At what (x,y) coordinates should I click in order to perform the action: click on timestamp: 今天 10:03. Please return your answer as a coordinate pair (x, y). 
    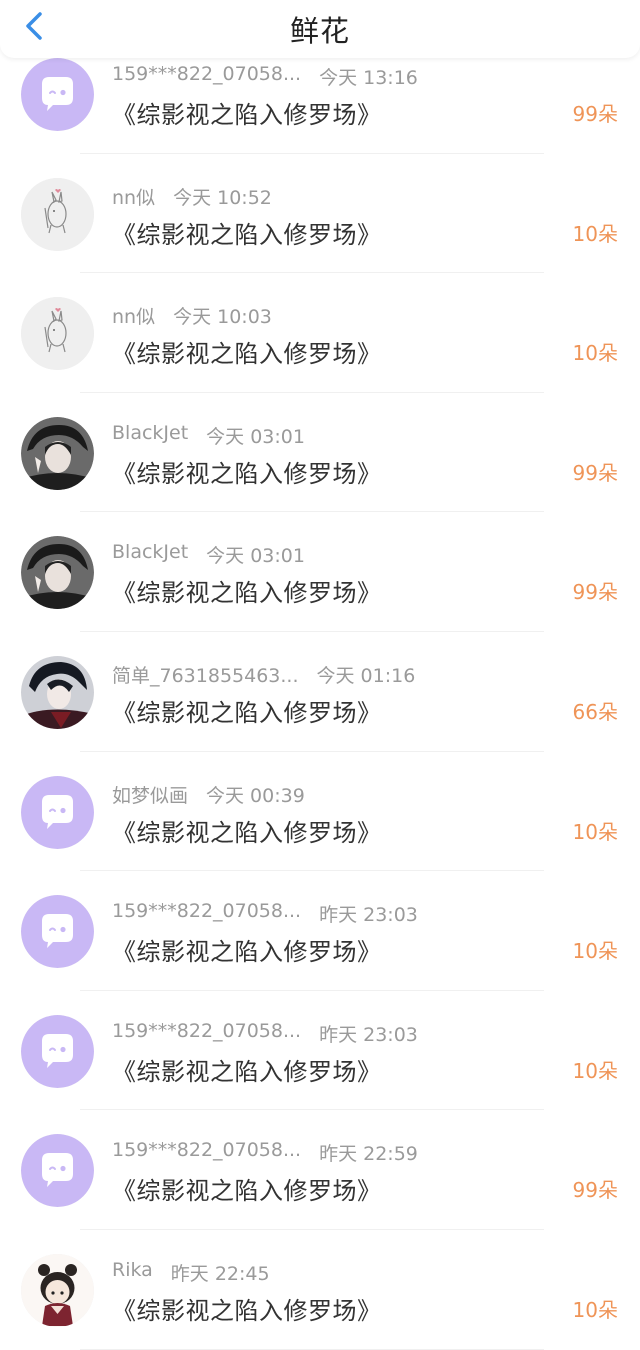
    Looking at the image, I should click on (222, 317).